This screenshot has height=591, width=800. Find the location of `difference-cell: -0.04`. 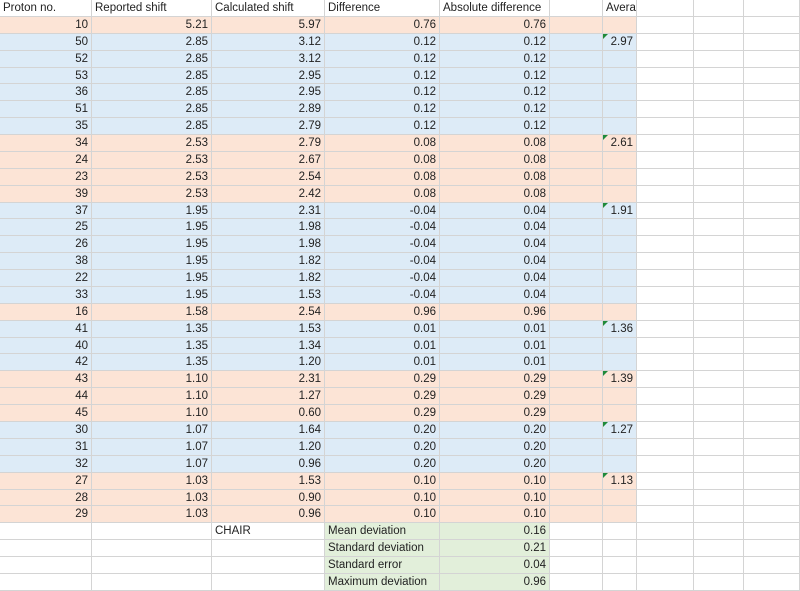

difference-cell: -0.04 is located at coordinates (382, 227).